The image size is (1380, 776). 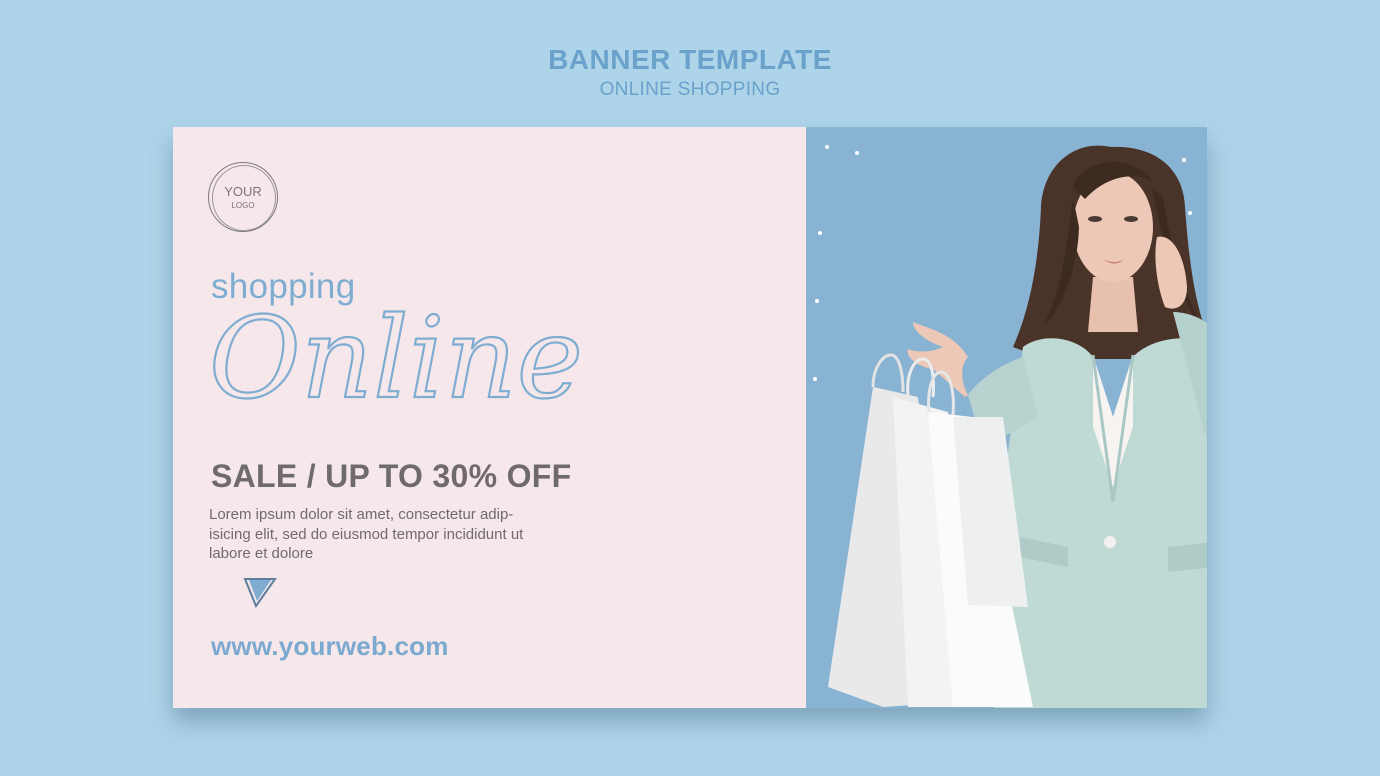 I want to click on logo-text-line1: YOUR, so click(x=243, y=191).